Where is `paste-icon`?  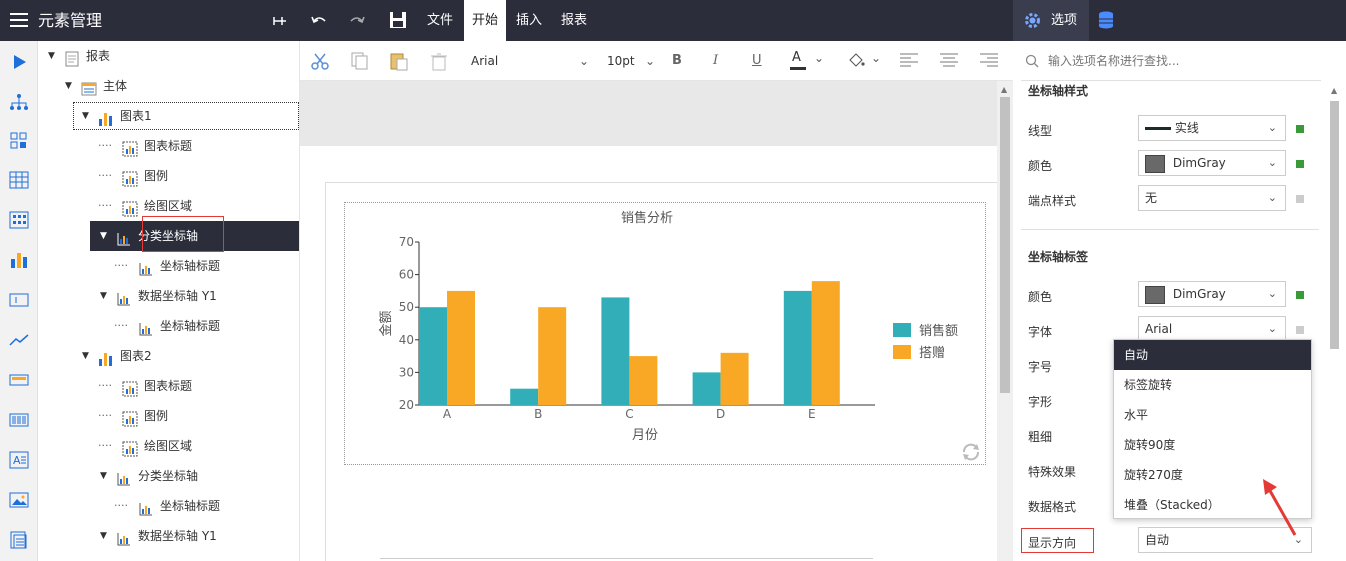 paste-icon is located at coordinates (399, 62).